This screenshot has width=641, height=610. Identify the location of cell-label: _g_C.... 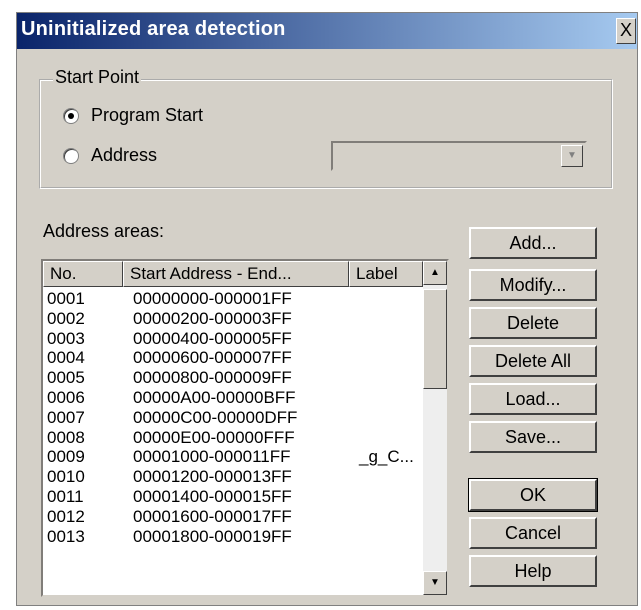
(386, 457).